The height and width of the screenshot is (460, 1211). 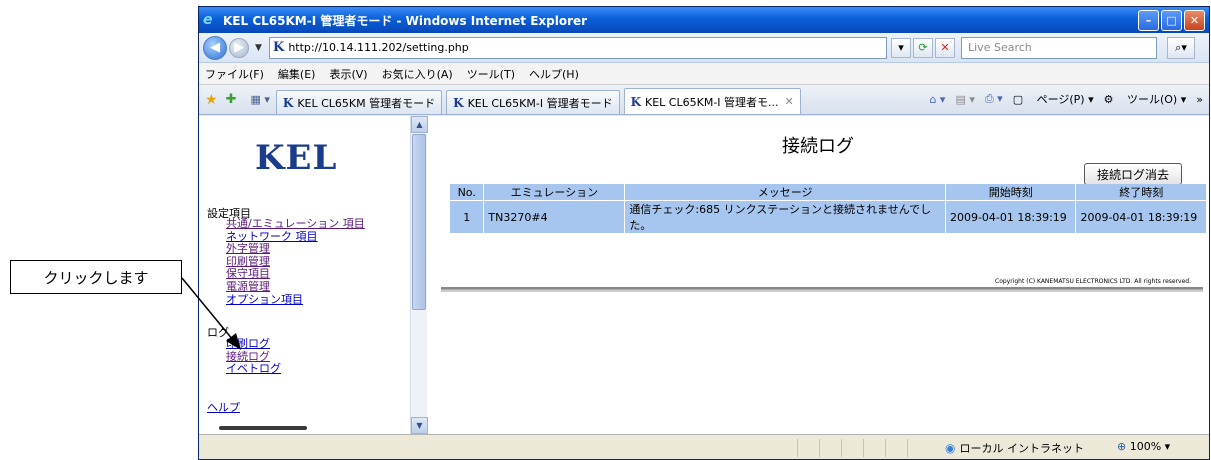 What do you see at coordinates (297, 74) in the screenshot?
I see `menu-edit: 編集(E)` at bounding box center [297, 74].